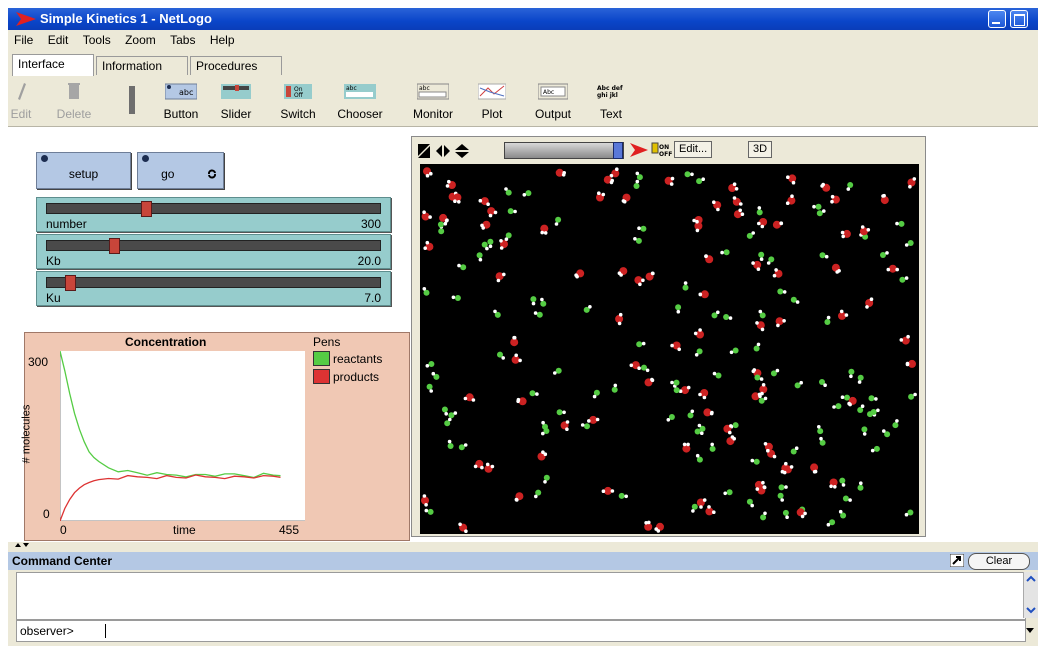 Image resolution: width=1045 pixels, height=646 pixels. I want to click on slider-kb: Kb 20.0, so click(213, 251).